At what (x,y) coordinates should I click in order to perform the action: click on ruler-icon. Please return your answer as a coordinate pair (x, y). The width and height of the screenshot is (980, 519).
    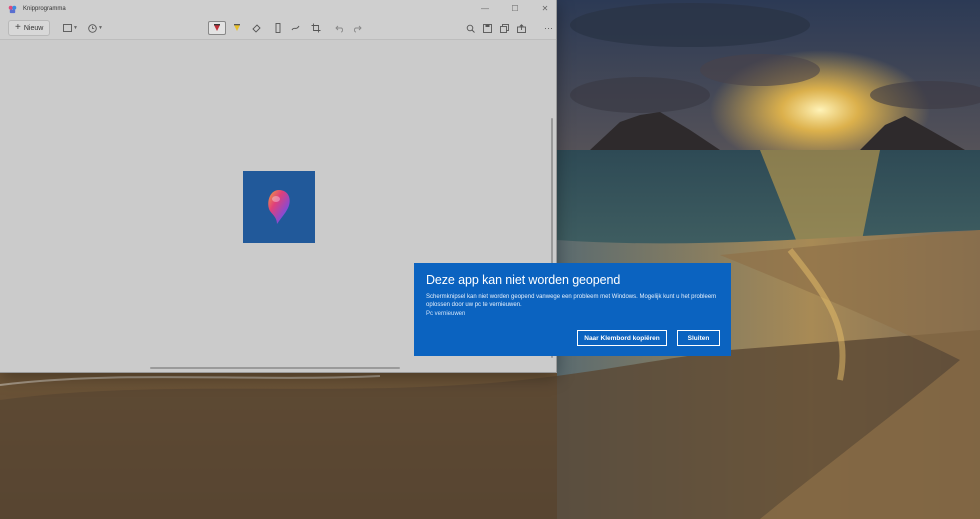
    Looking at the image, I should click on (278, 28).